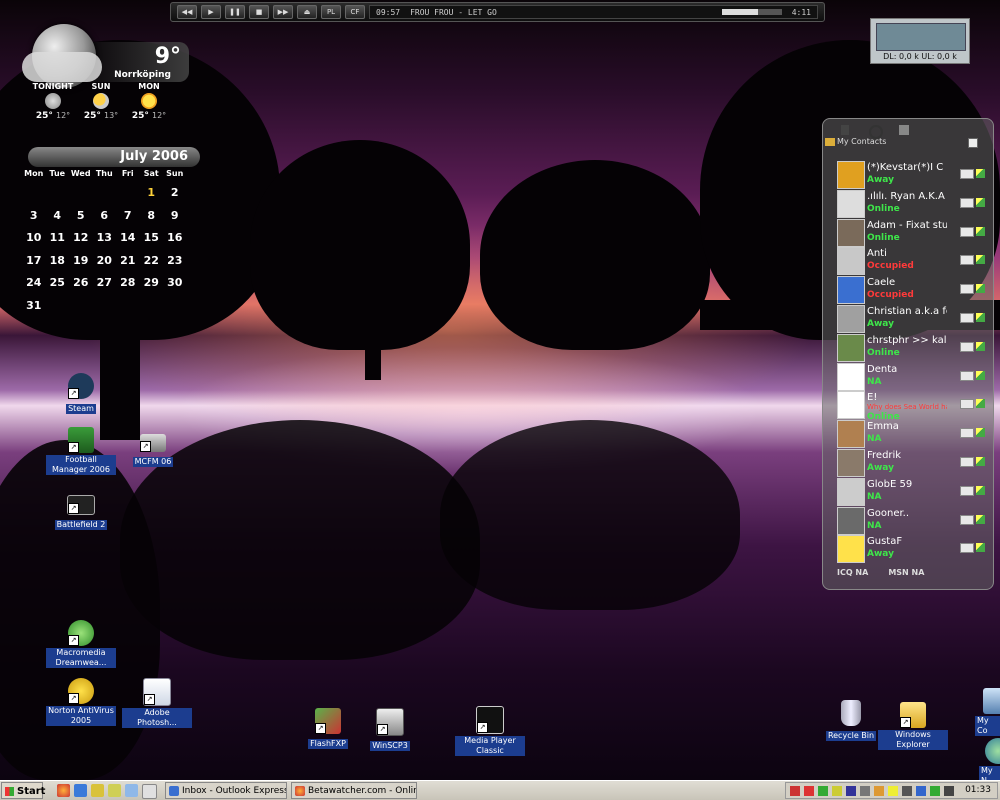 Image resolution: width=1000 pixels, height=800 pixels. What do you see at coordinates (63, 790) in the screenshot?
I see `firefox-icon` at bounding box center [63, 790].